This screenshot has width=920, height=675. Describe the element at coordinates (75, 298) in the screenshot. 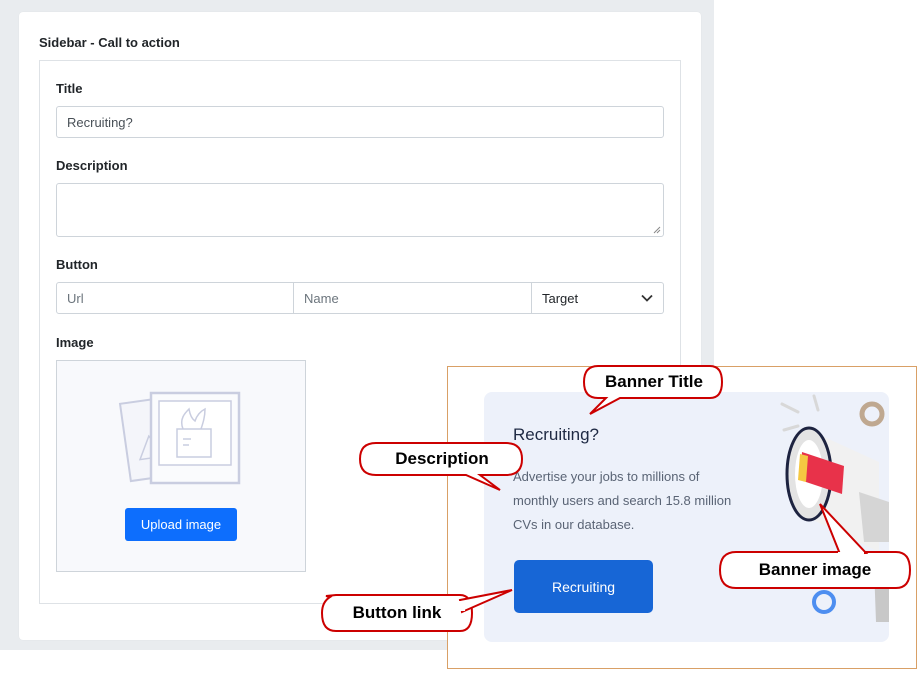

I see `url-placeholder: Url` at that location.